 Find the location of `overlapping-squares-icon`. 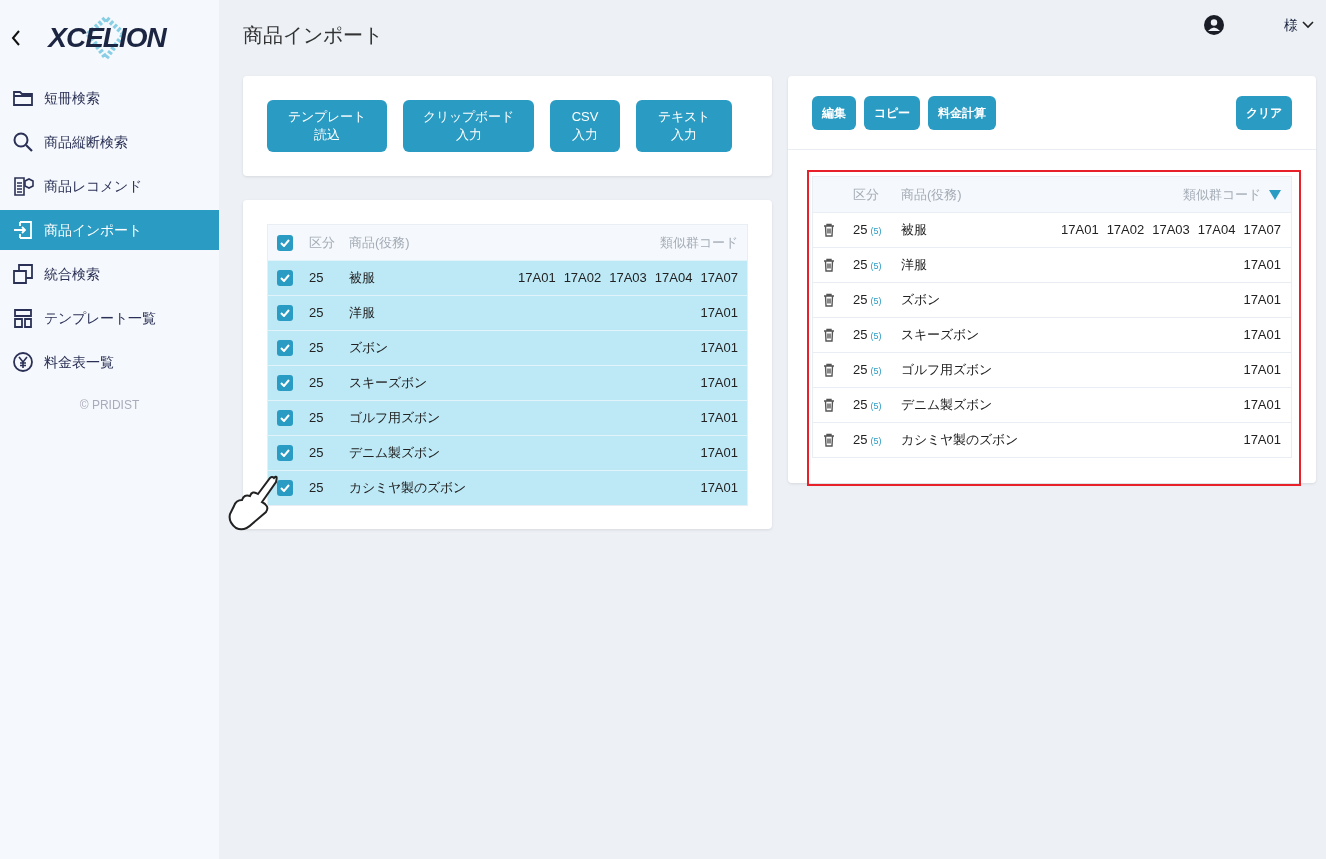

overlapping-squares-icon is located at coordinates (23, 274).